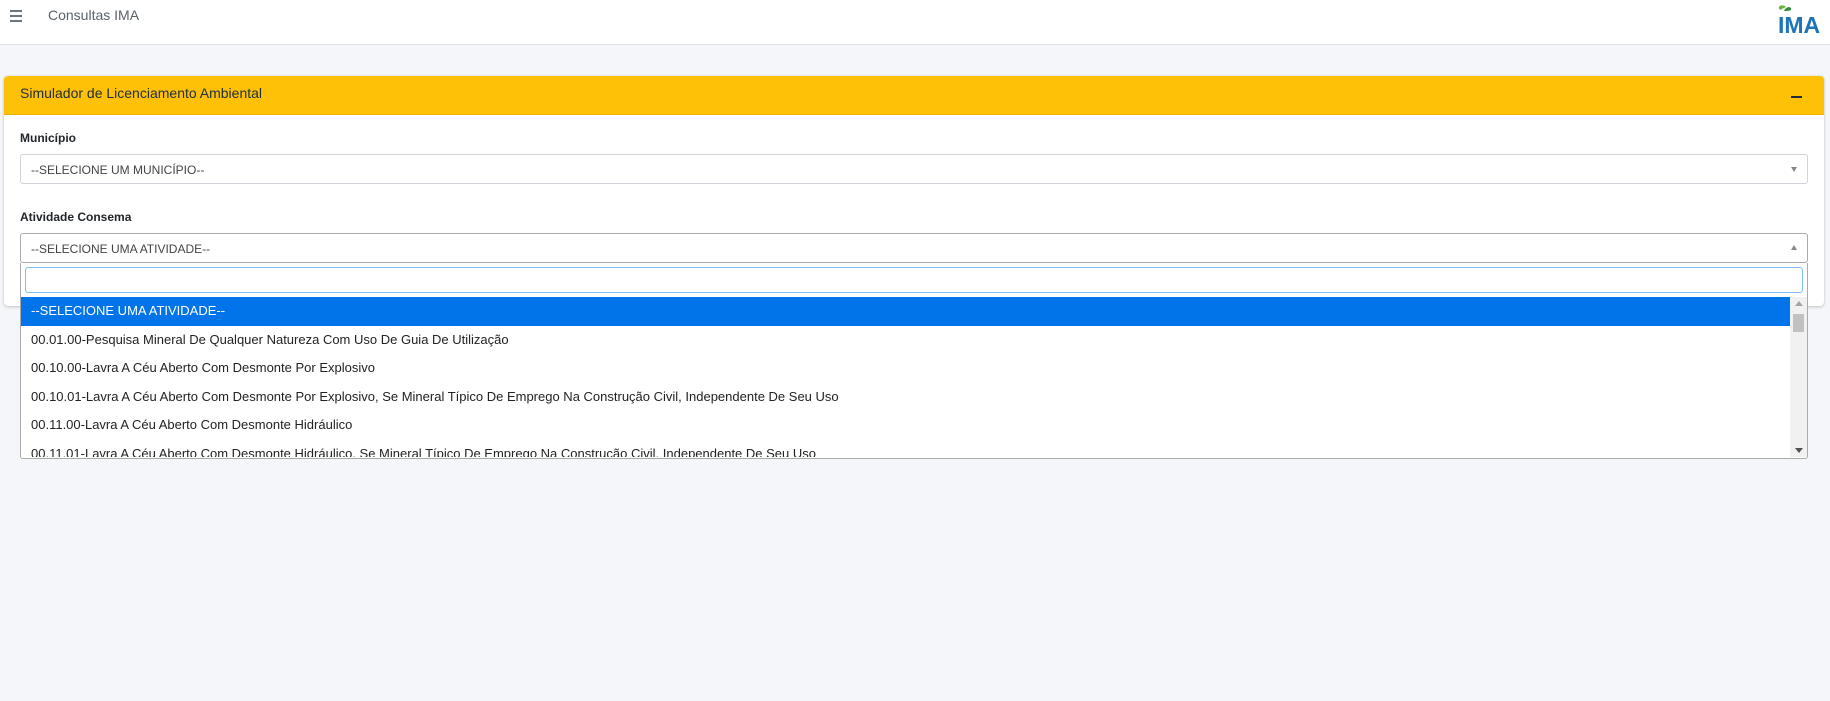  Describe the element at coordinates (1799, 303) in the screenshot. I see `scroll-up-arrow-icon` at that location.